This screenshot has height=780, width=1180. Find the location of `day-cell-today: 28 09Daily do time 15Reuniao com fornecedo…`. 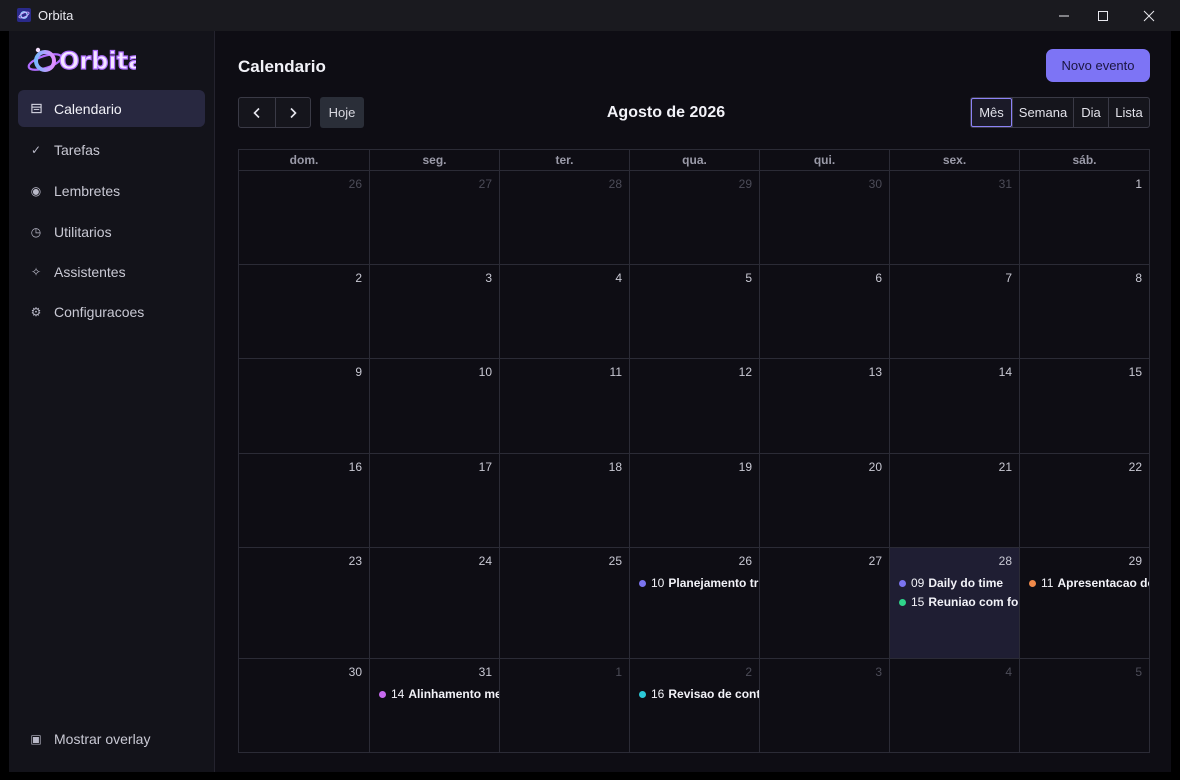

day-cell-today: 28 09Daily do time 15Reuniao com fornecedo… is located at coordinates (954, 603).